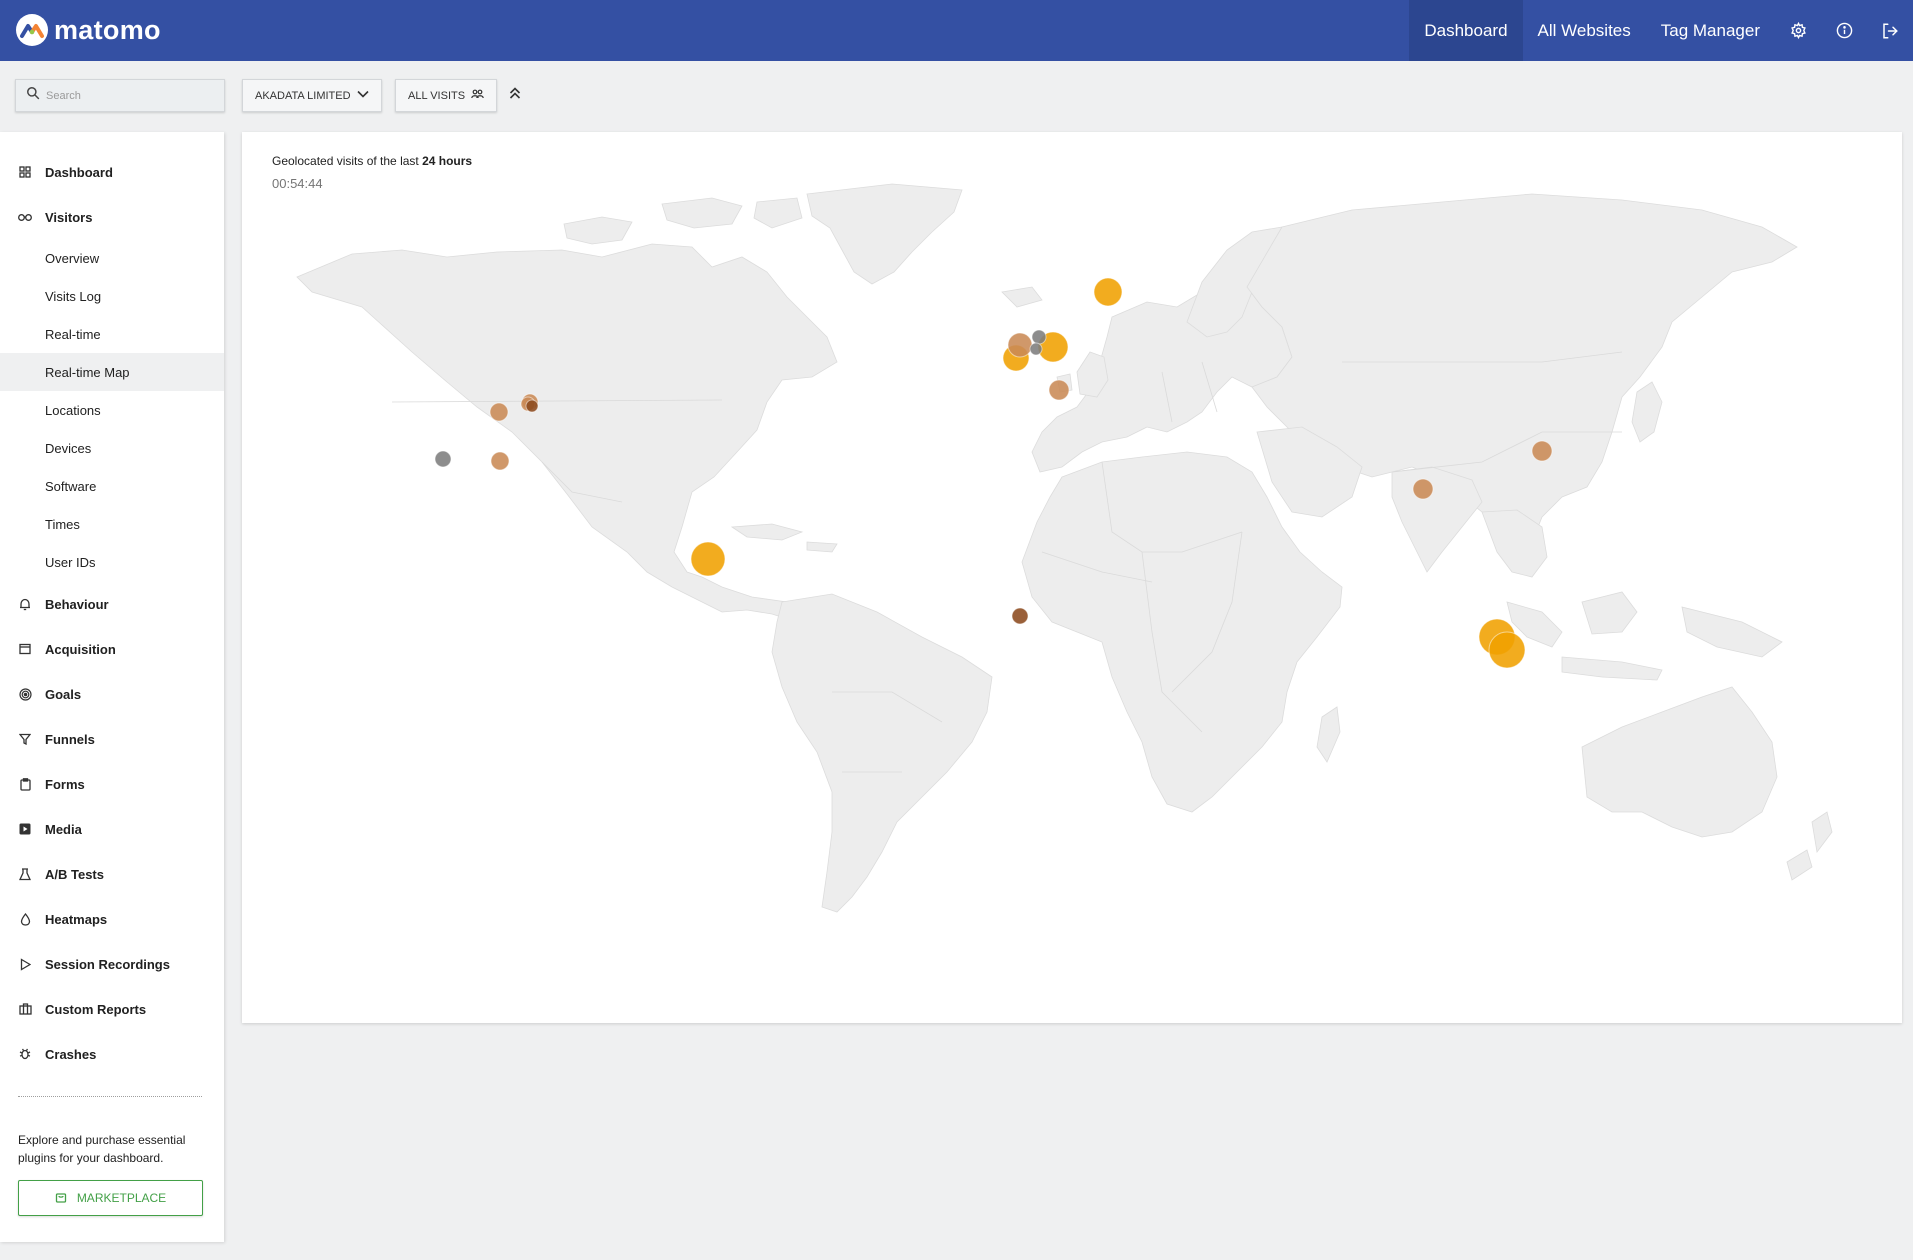  I want to click on sidebar-item-visitors: Visitors, so click(112, 217).